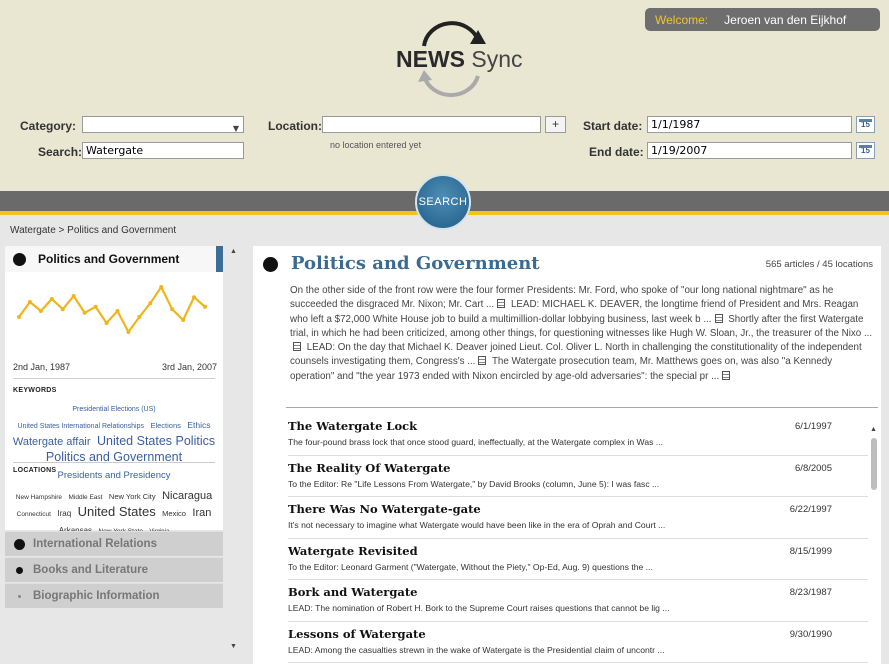 The image size is (889, 664). I want to click on category-label: Biographic Information, so click(96, 596).